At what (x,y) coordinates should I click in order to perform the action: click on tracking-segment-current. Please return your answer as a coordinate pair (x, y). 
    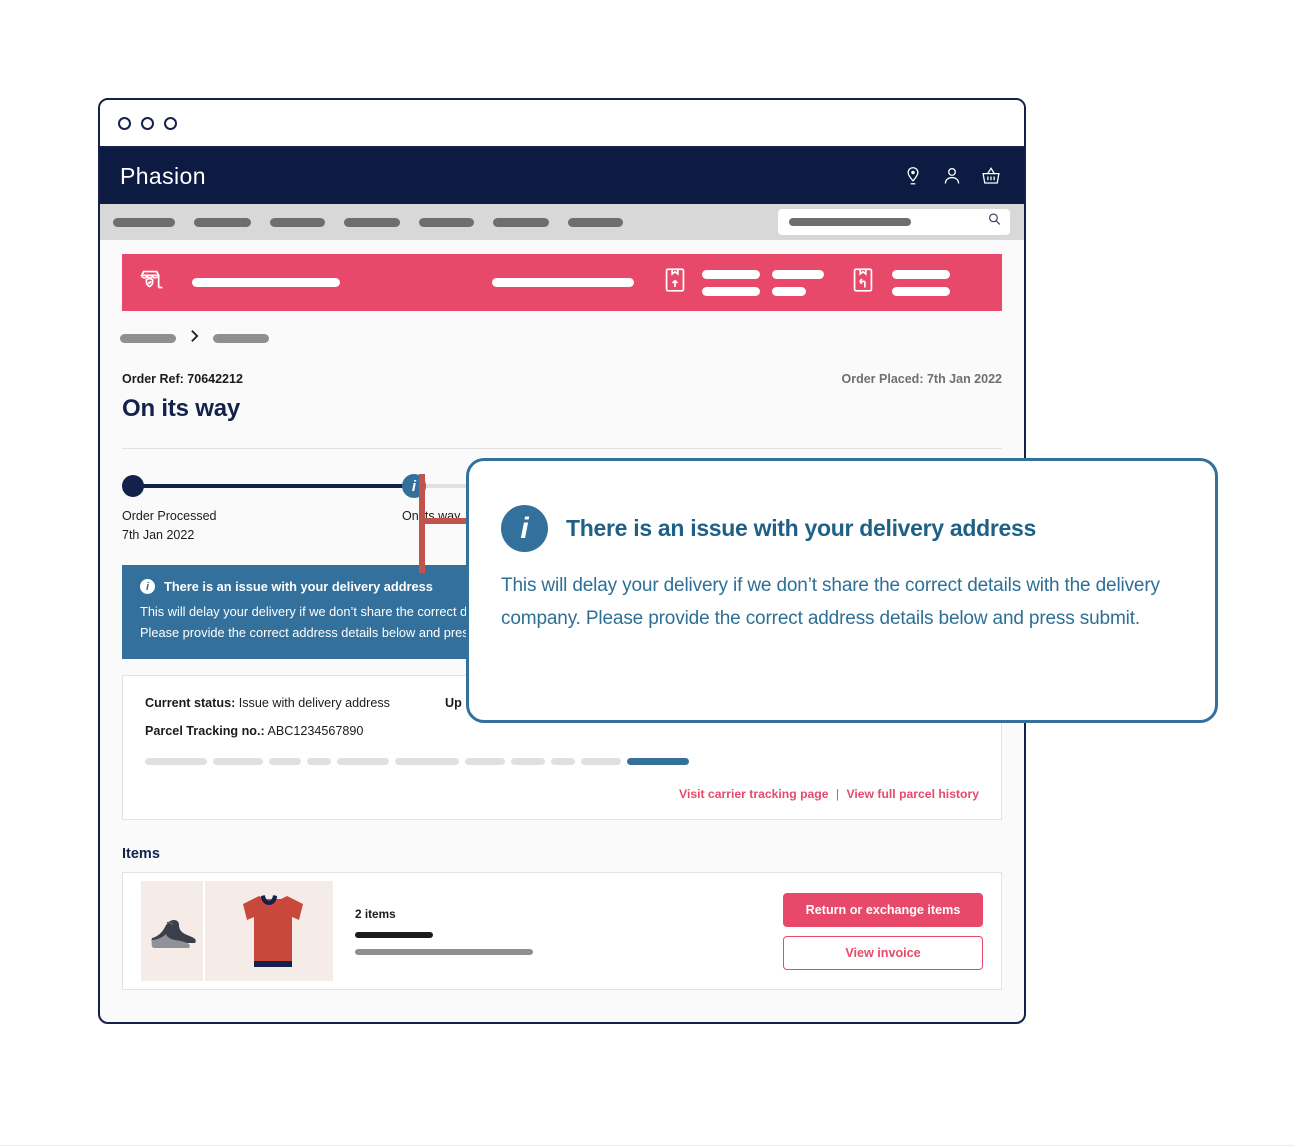
    Looking at the image, I should click on (658, 762).